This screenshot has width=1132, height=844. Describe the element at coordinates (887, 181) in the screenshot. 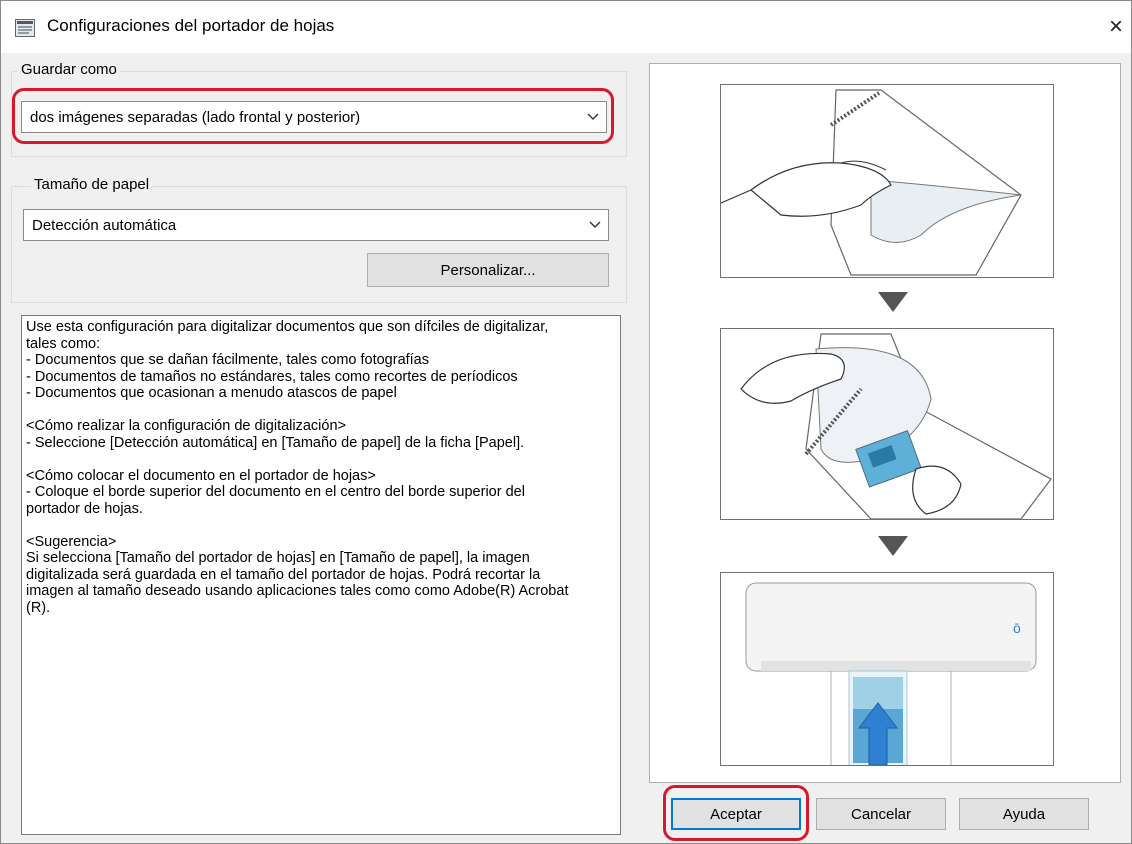

I see `illustration-step-open-carrier` at that location.